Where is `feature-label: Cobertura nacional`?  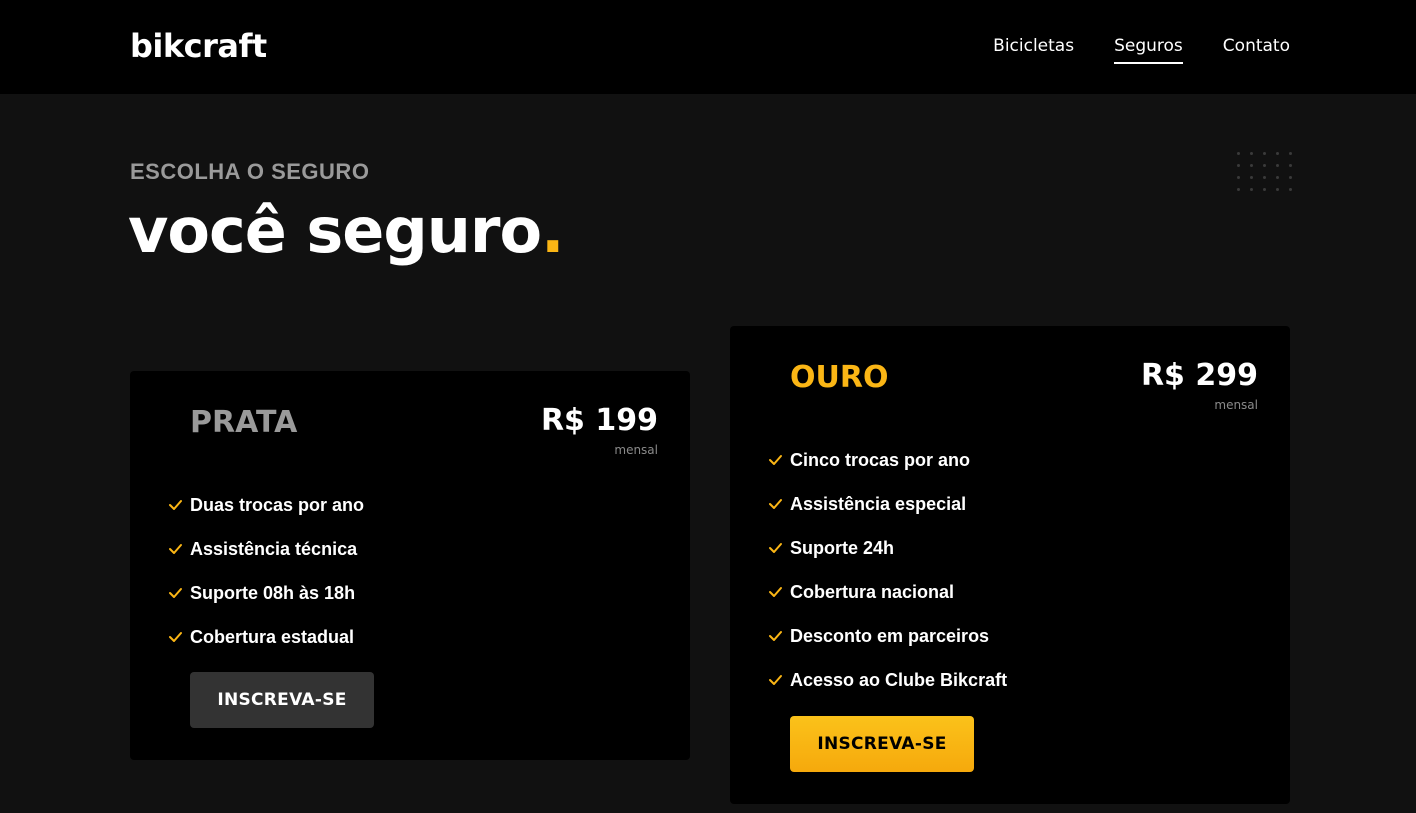 feature-label: Cobertura nacional is located at coordinates (872, 591).